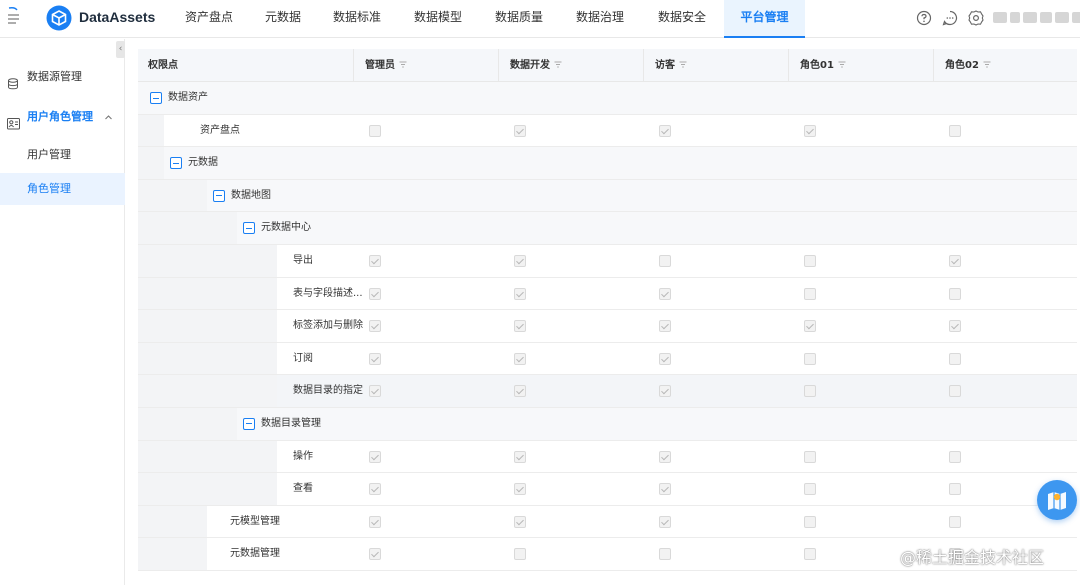  I want to click on sidebar-group-user-role-management: 用户角色管理, so click(62, 117).